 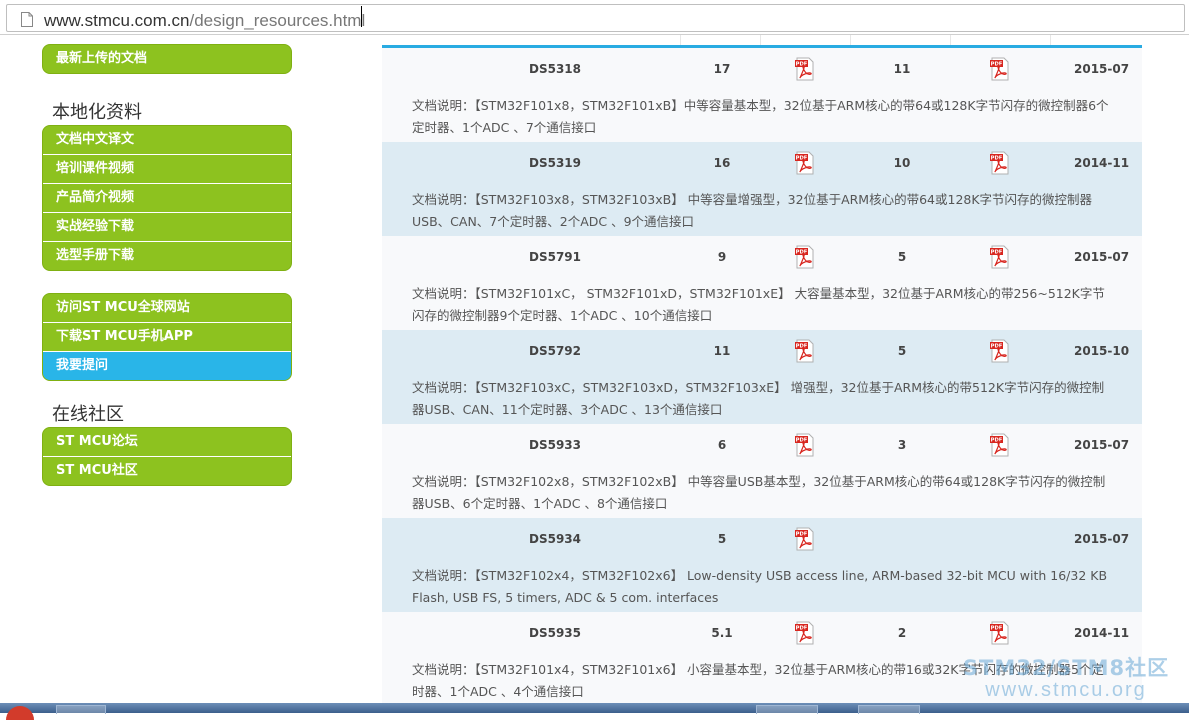 What do you see at coordinates (722, 163) in the screenshot?
I see `en-page-count: 16` at bounding box center [722, 163].